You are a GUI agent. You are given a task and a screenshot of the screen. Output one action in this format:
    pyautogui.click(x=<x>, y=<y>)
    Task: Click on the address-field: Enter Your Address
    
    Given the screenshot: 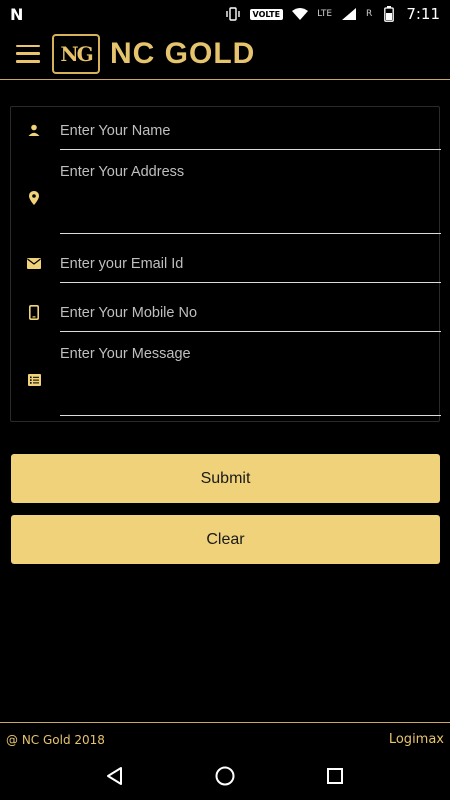 What is the action you would take?
    pyautogui.click(x=226, y=193)
    